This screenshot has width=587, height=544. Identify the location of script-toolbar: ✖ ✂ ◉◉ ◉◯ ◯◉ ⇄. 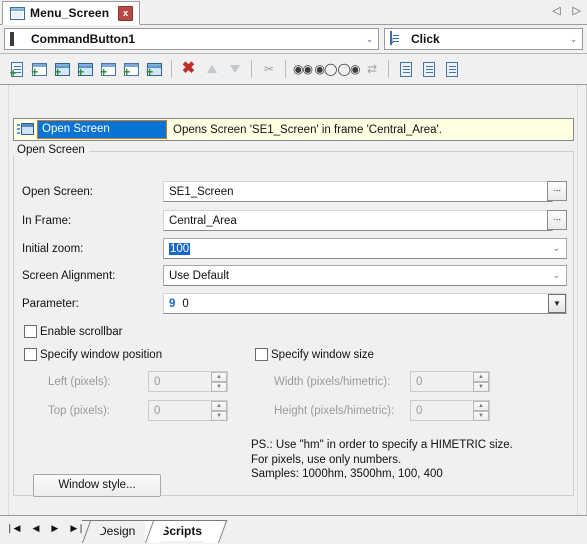
(293, 69).